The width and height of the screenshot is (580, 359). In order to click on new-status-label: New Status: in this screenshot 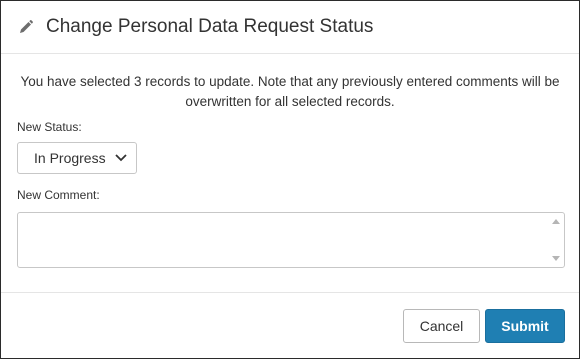, I will do `click(49, 127)`.